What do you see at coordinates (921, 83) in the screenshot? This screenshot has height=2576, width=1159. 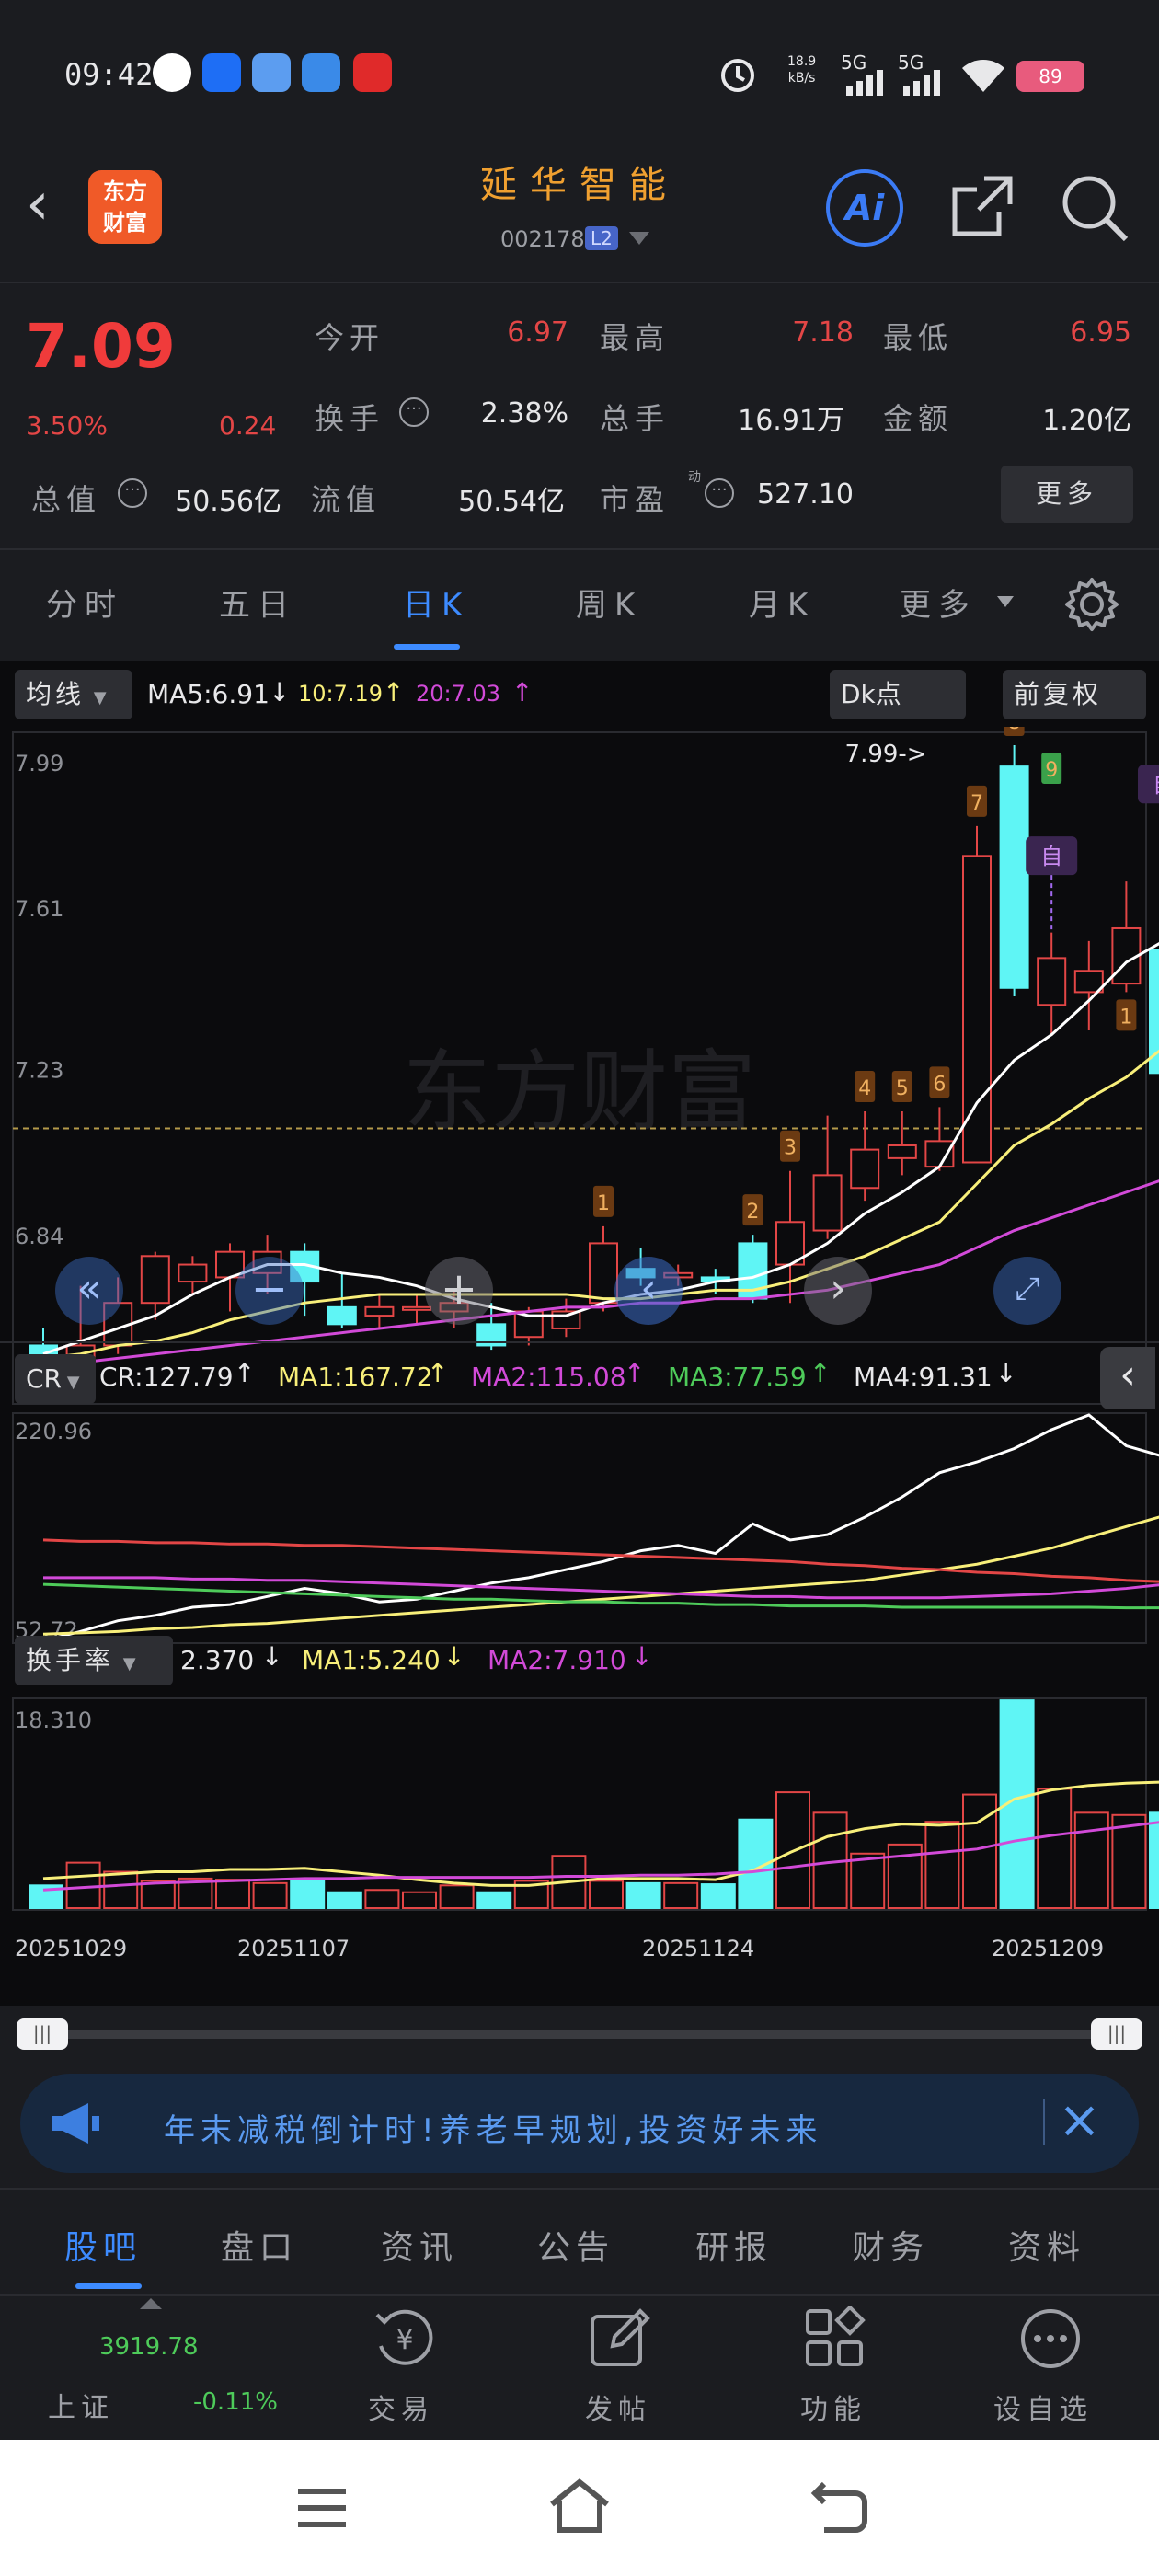 I see `signal-icon` at bounding box center [921, 83].